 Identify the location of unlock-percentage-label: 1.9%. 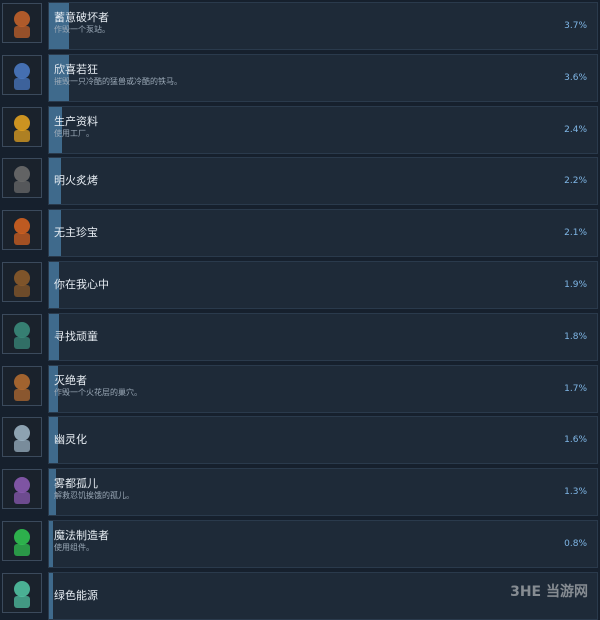
(575, 285).